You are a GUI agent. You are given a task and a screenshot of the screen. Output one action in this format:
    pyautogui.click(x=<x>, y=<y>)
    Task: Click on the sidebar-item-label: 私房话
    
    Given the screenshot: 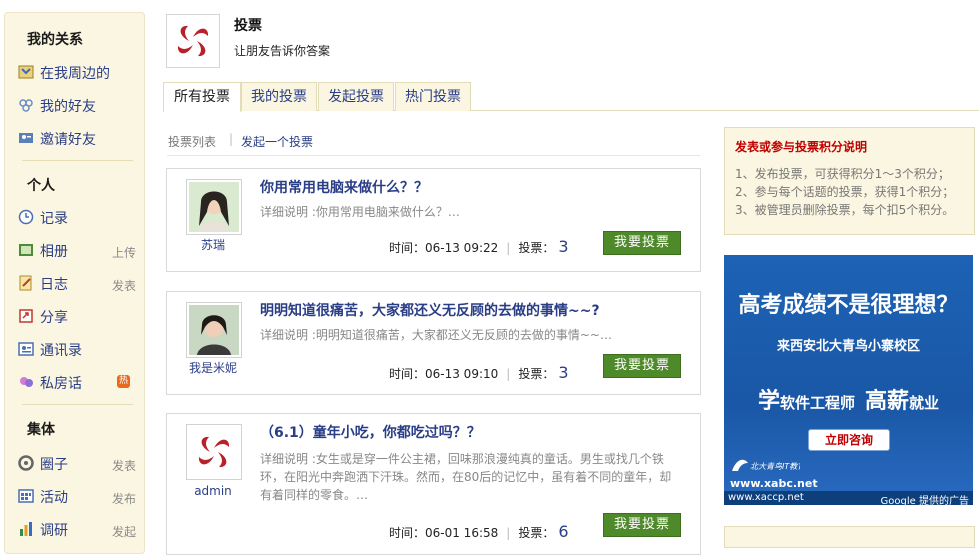 What is the action you would take?
    pyautogui.click(x=61, y=384)
    